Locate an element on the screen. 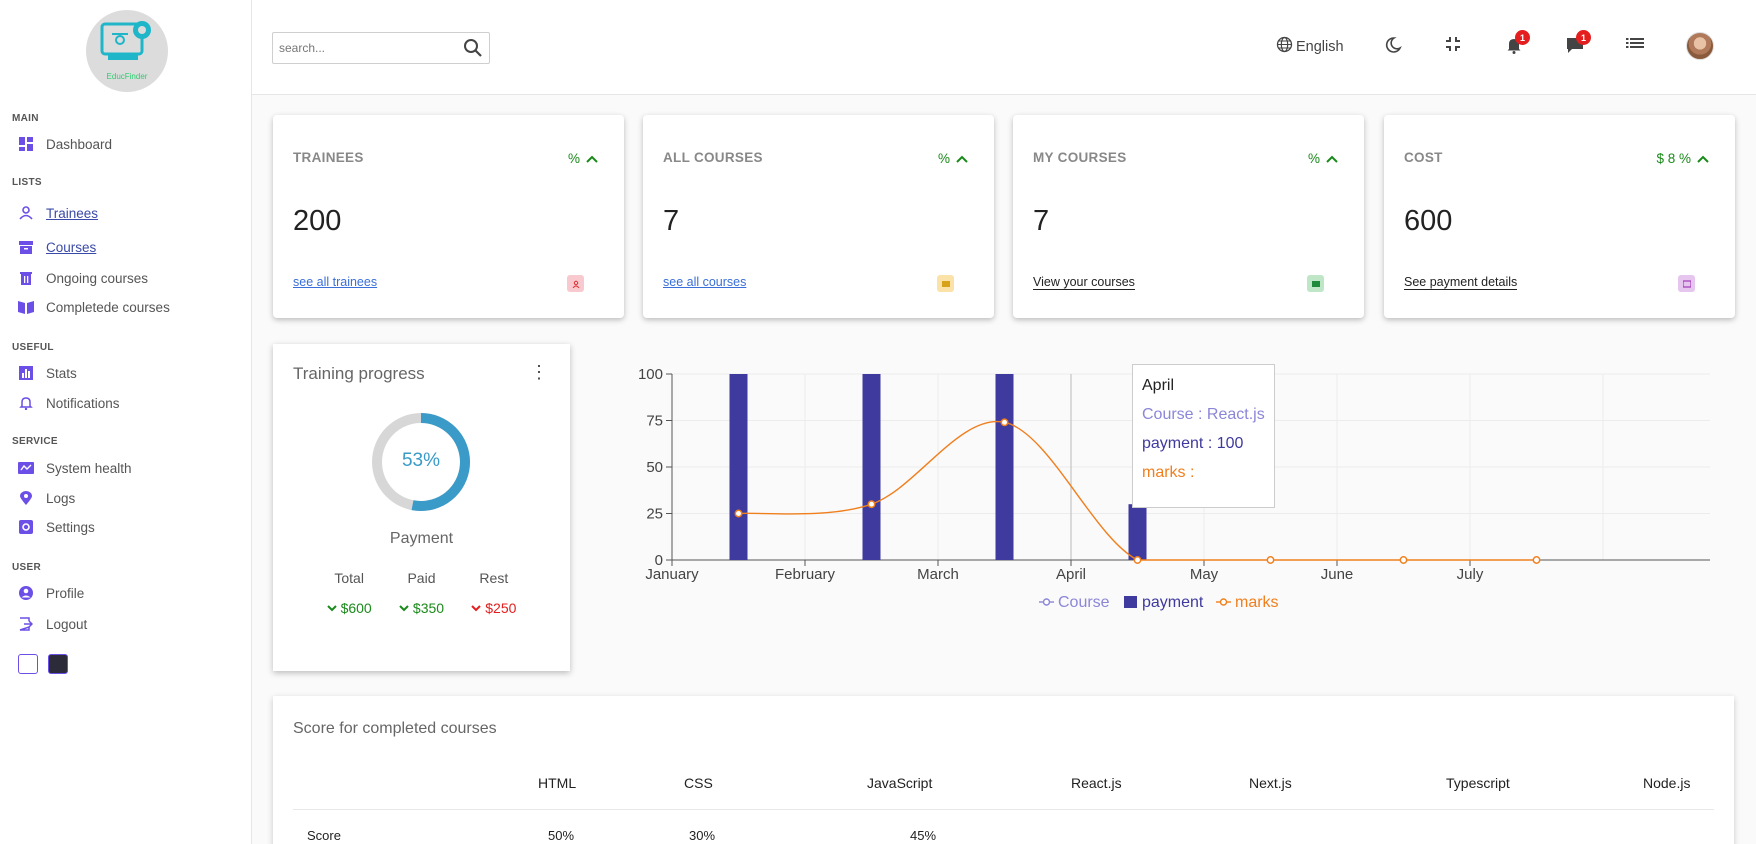 This screenshot has height=844, width=1756. tooltip-marks: marks : is located at coordinates (1168, 472).